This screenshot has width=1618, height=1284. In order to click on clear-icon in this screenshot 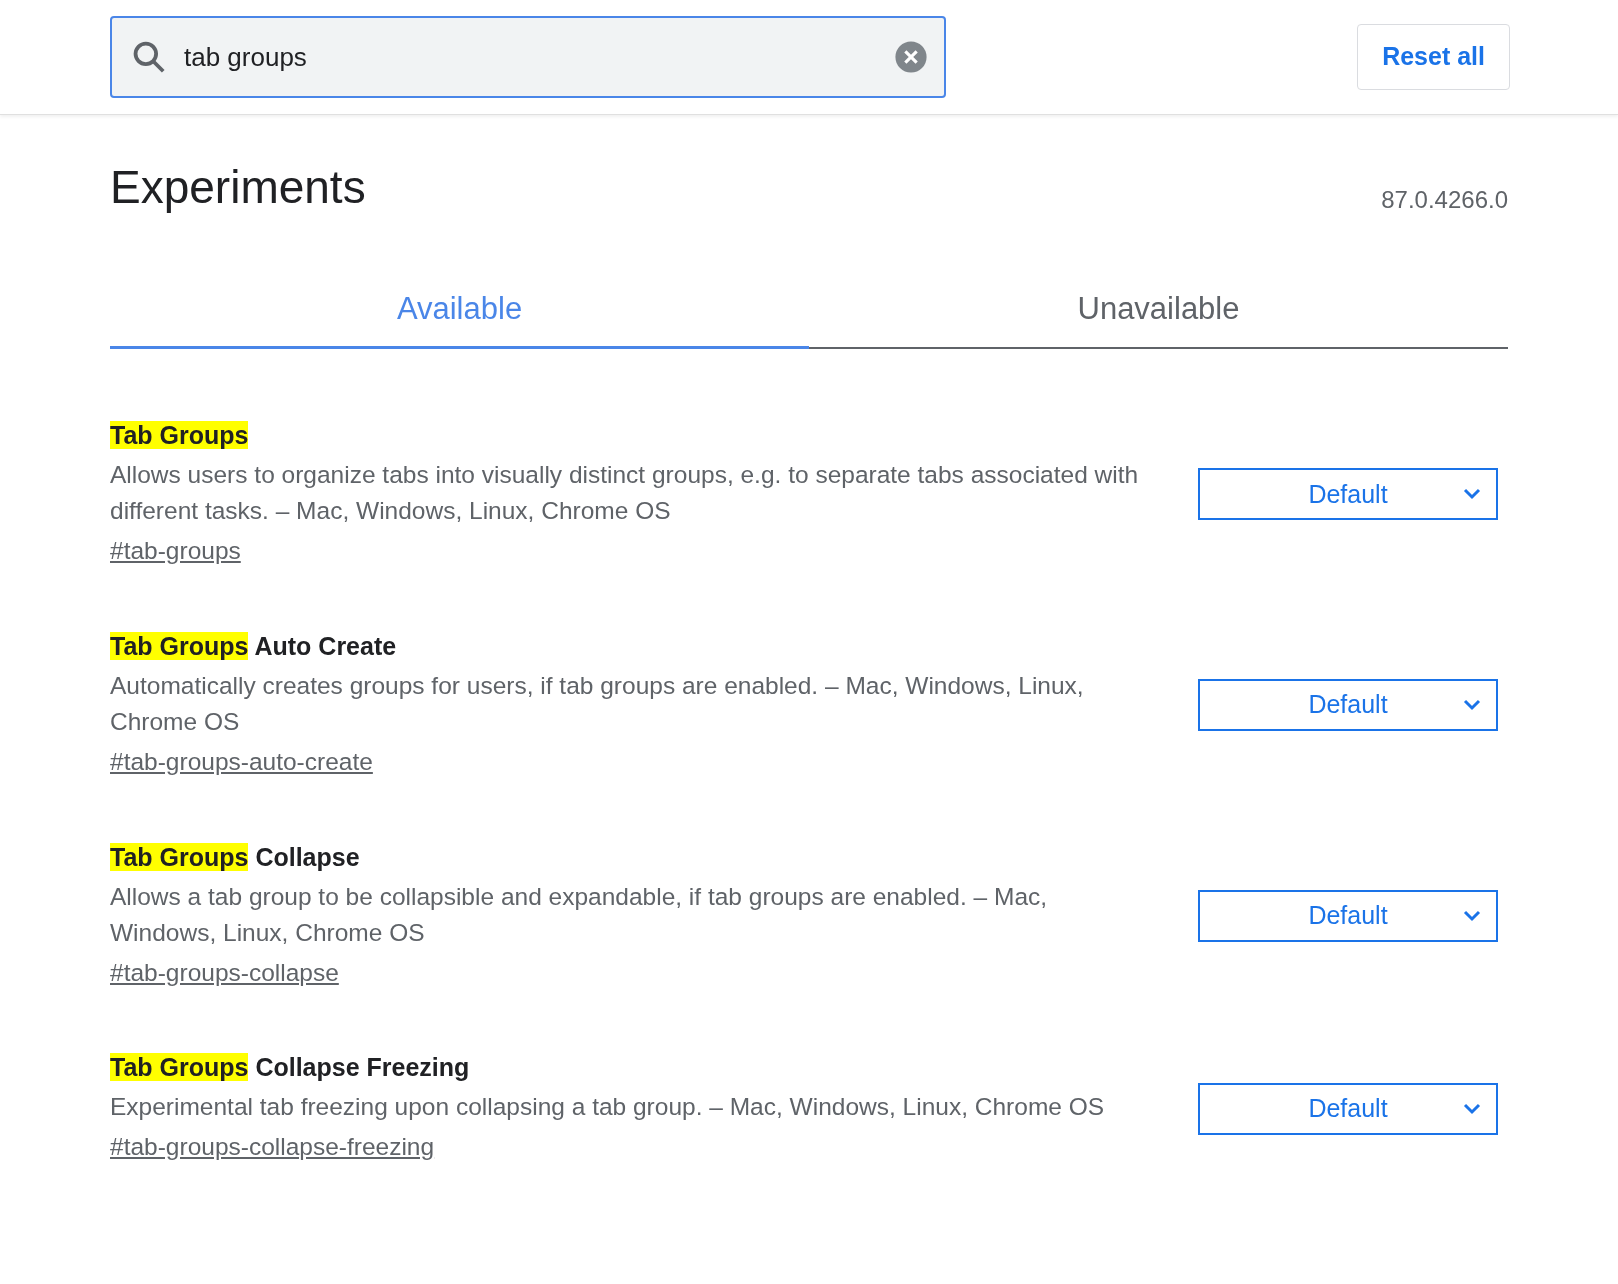, I will do `click(911, 57)`.